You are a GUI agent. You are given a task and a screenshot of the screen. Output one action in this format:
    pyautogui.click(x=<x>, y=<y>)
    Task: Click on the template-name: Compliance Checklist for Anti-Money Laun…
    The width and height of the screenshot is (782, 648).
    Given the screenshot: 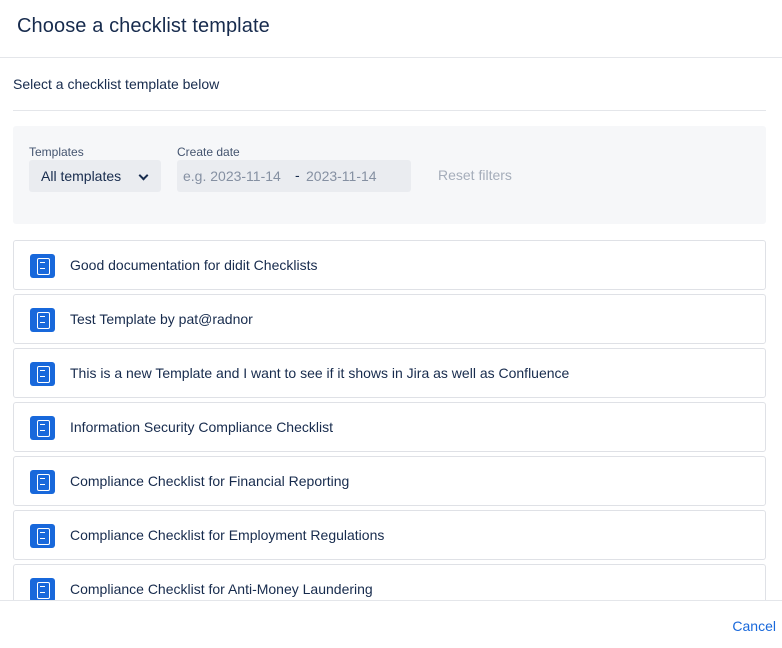 What is the action you would take?
    pyautogui.click(x=221, y=589)
    